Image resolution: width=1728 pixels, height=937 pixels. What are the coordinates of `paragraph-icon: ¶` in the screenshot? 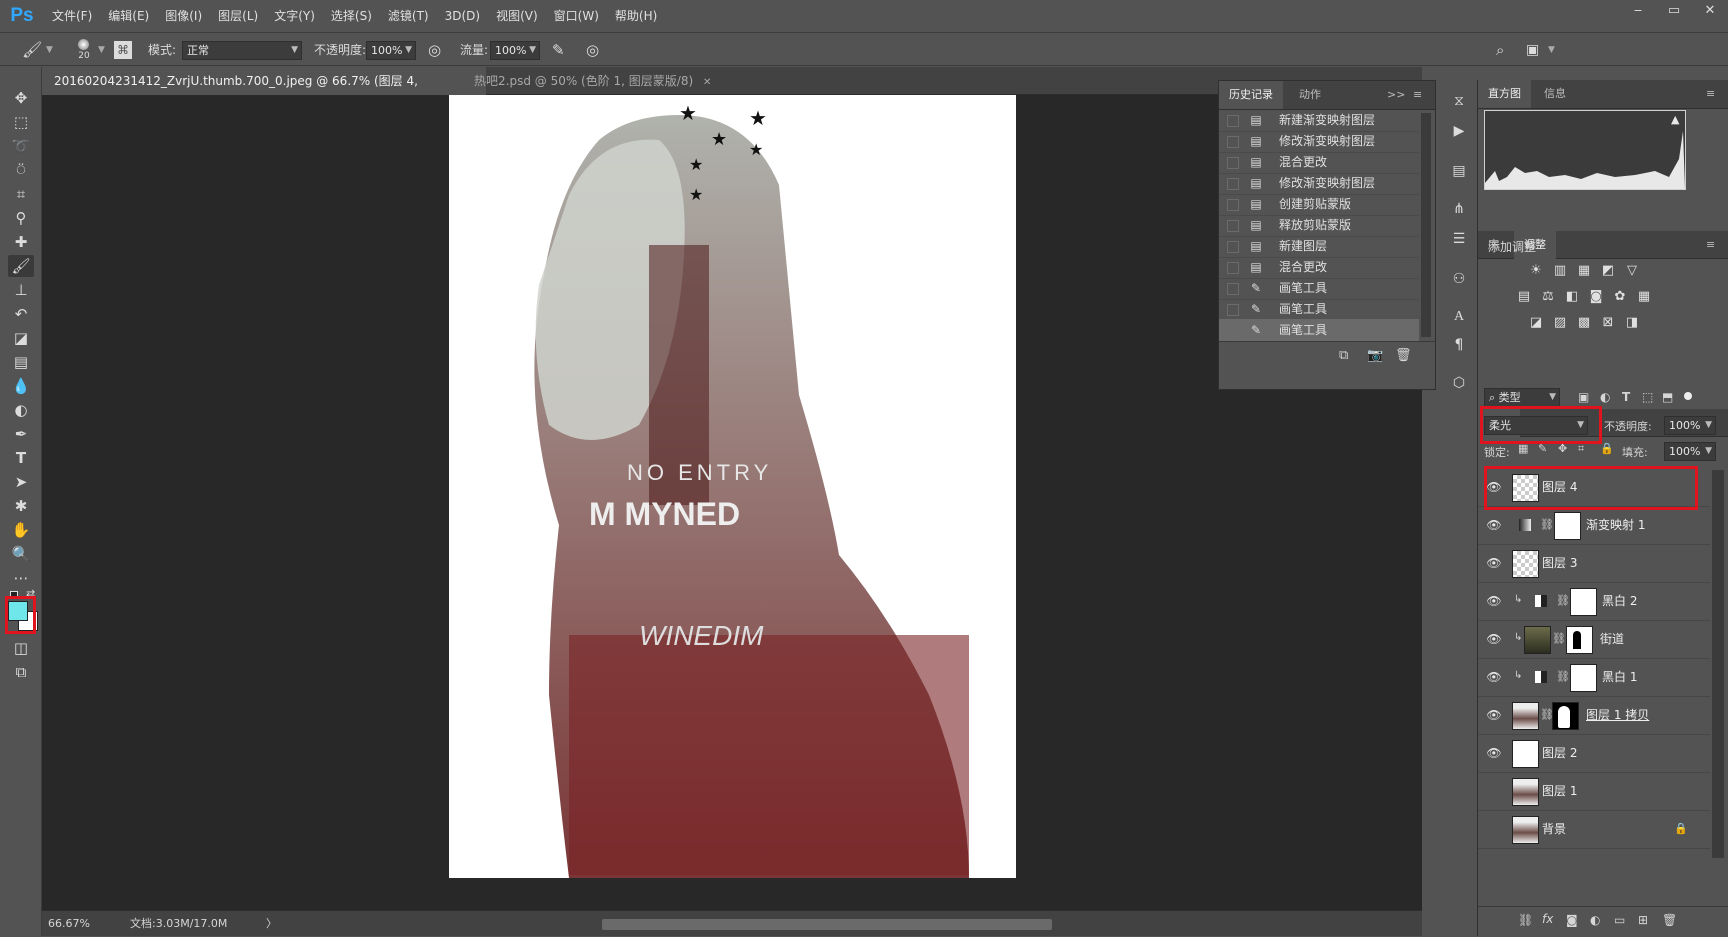 It's located at (1459, 345).